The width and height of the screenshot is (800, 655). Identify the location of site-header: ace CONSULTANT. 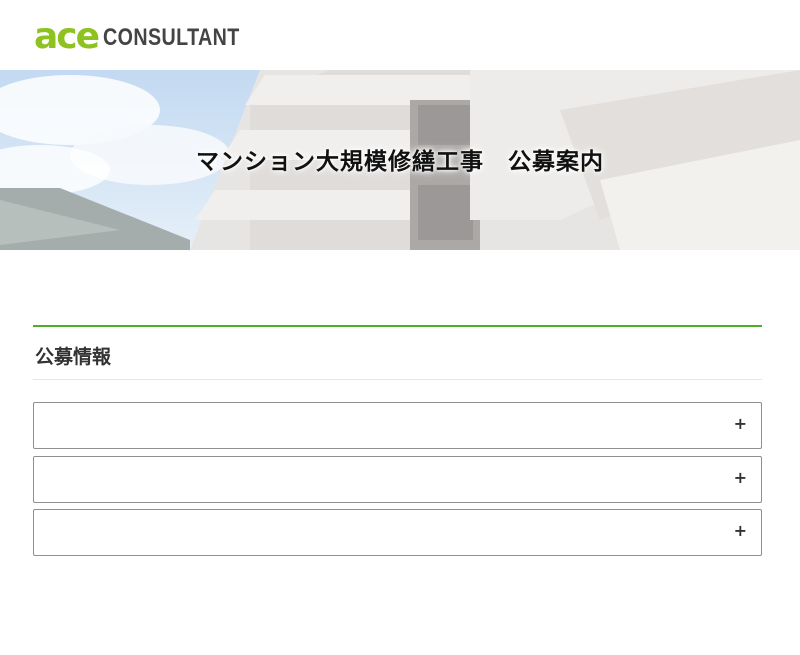
(400, 35).